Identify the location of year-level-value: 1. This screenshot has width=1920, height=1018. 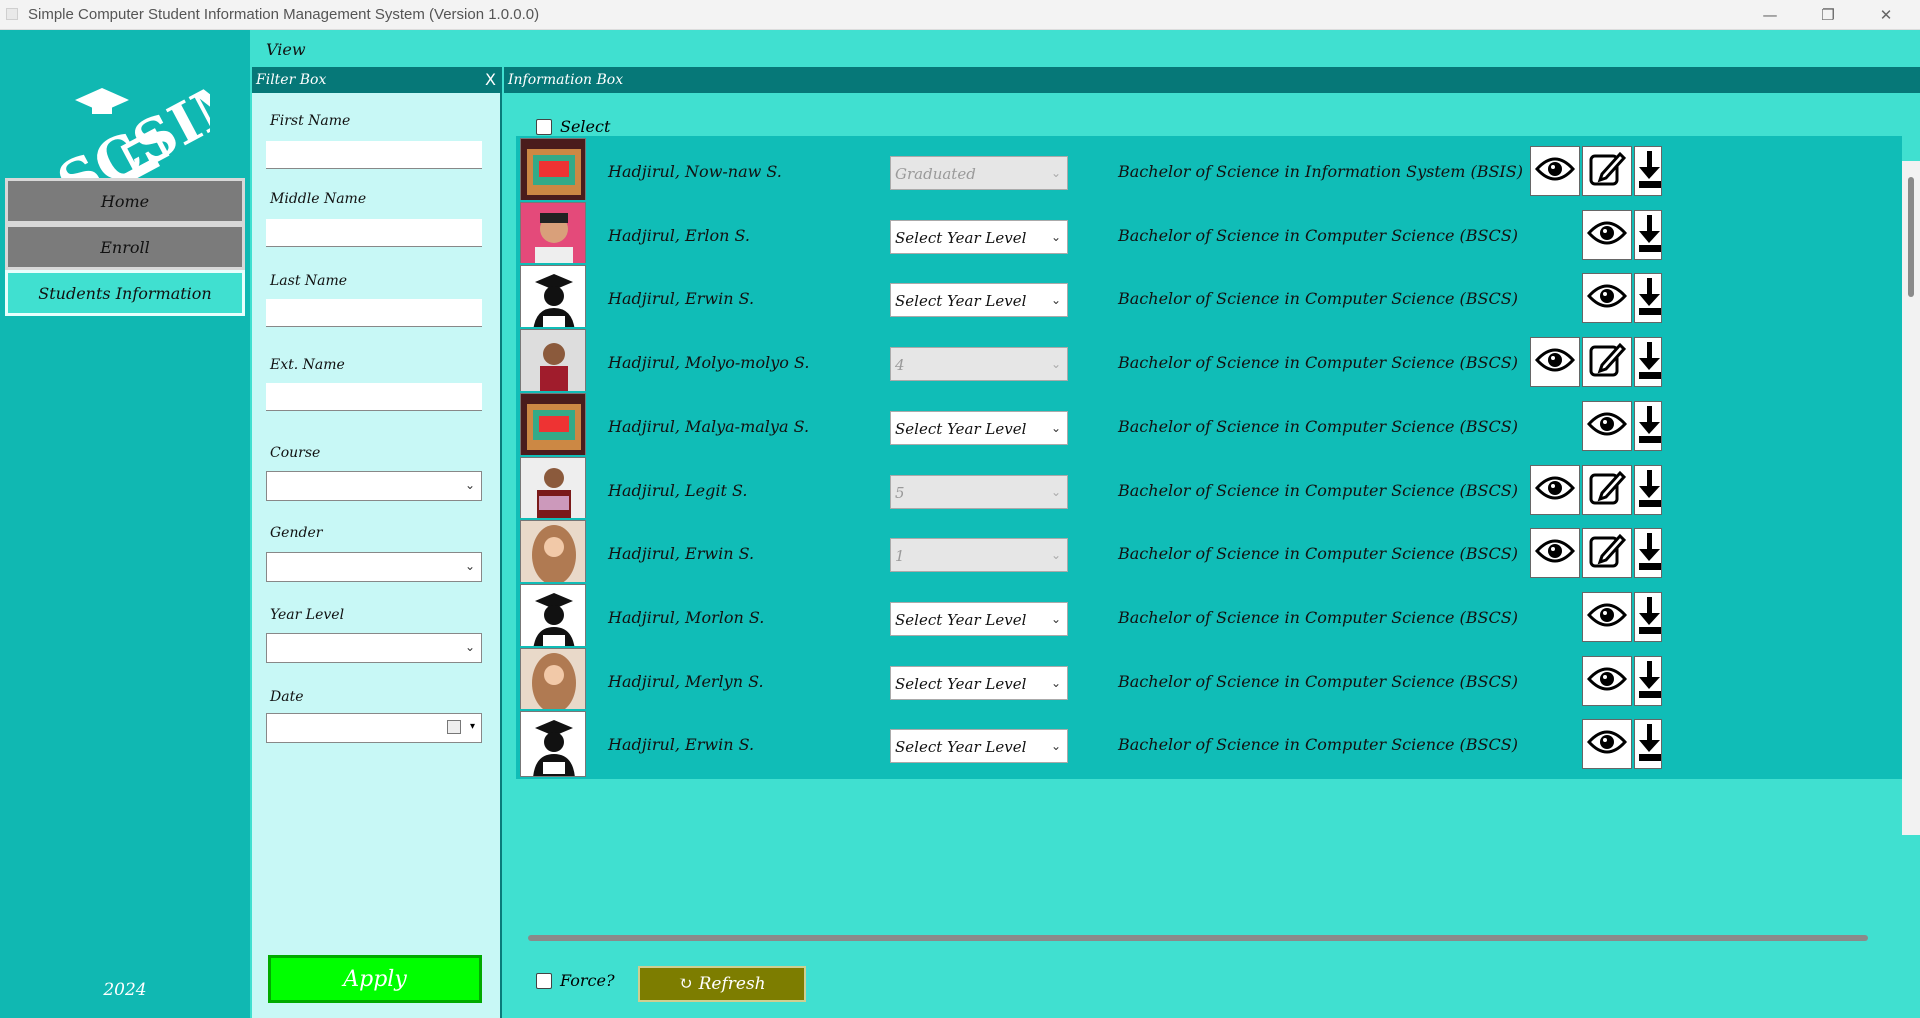
(900, 556).